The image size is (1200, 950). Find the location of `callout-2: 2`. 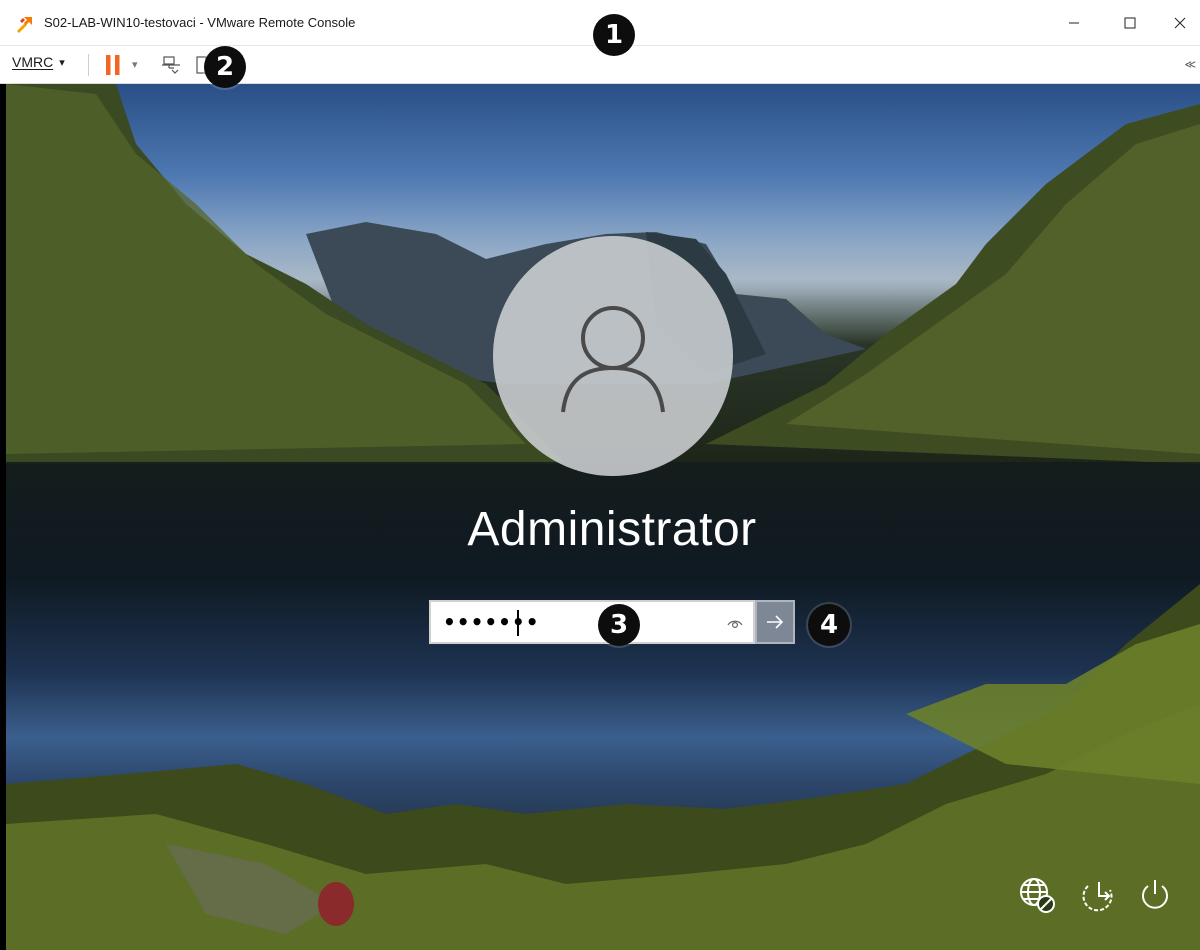

callout-2: 2 is located at coordinates (225, 67).